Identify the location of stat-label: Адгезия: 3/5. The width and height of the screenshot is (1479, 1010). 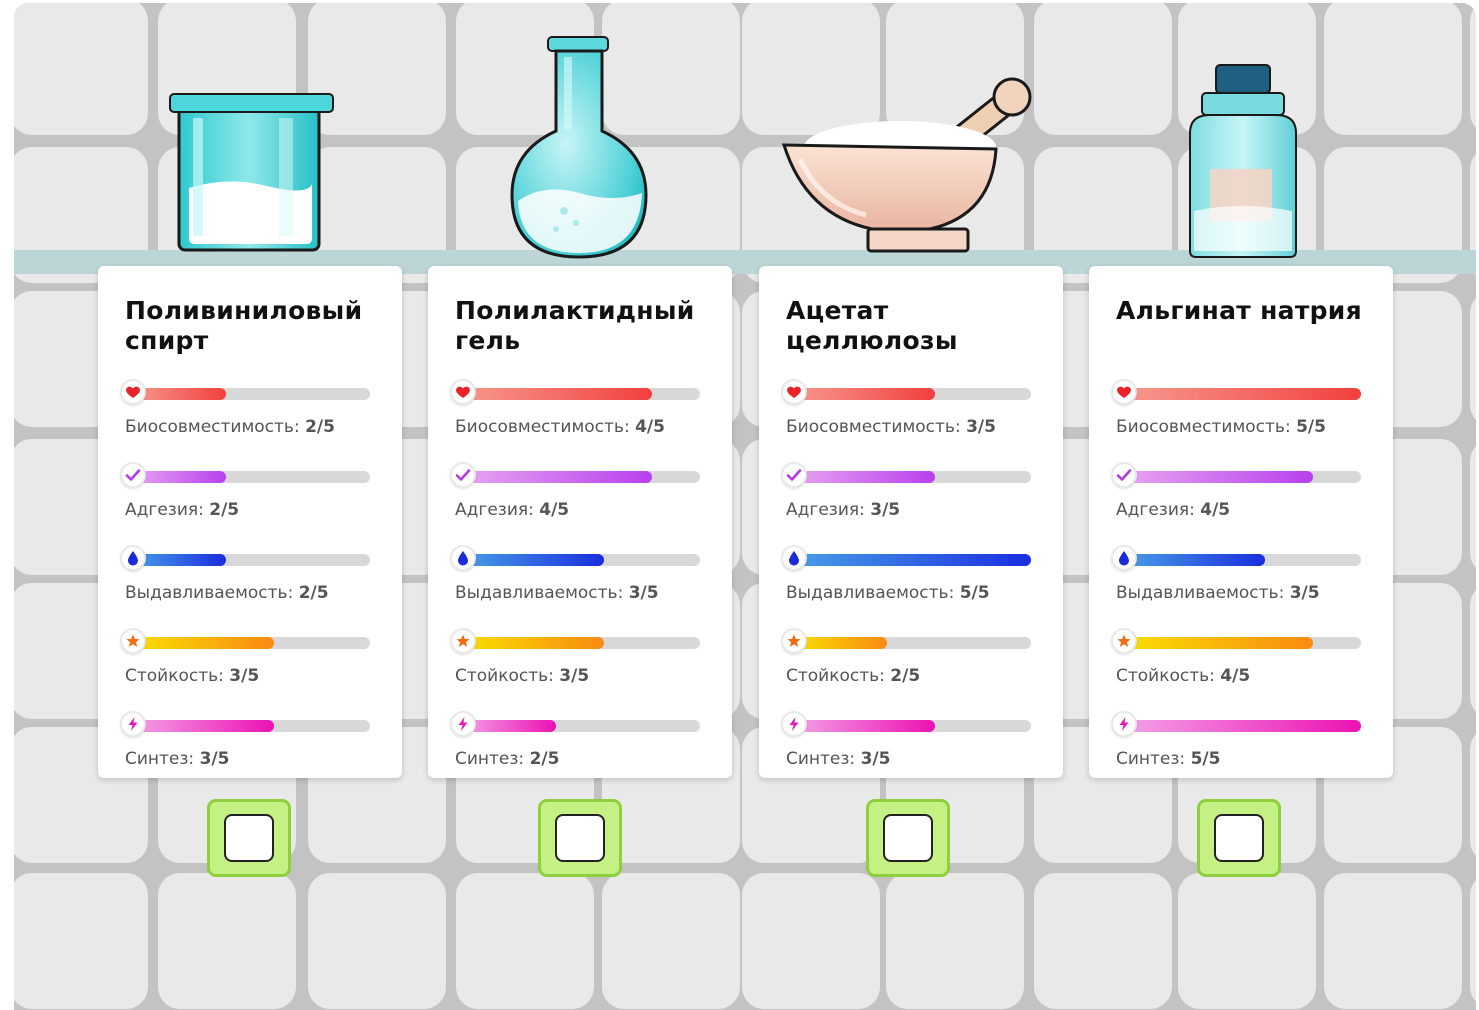
(843, 510).